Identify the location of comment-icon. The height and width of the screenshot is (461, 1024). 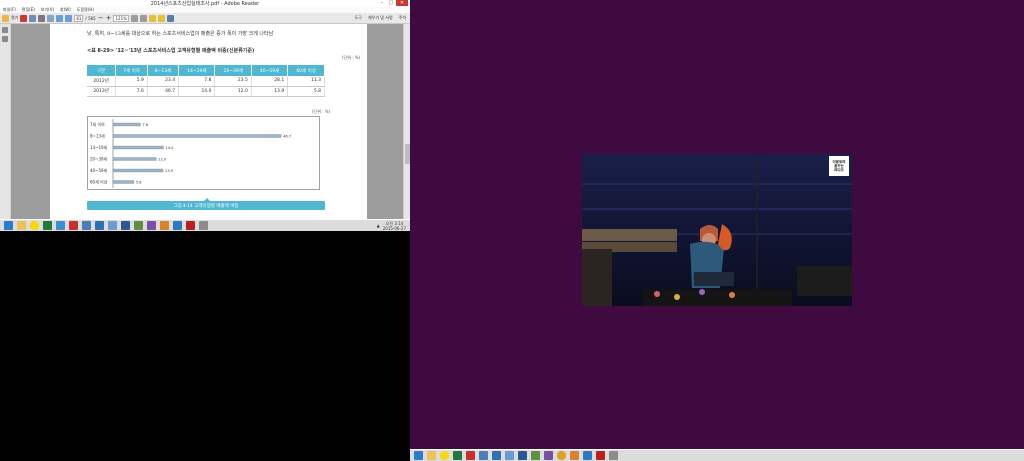
(152, 18).